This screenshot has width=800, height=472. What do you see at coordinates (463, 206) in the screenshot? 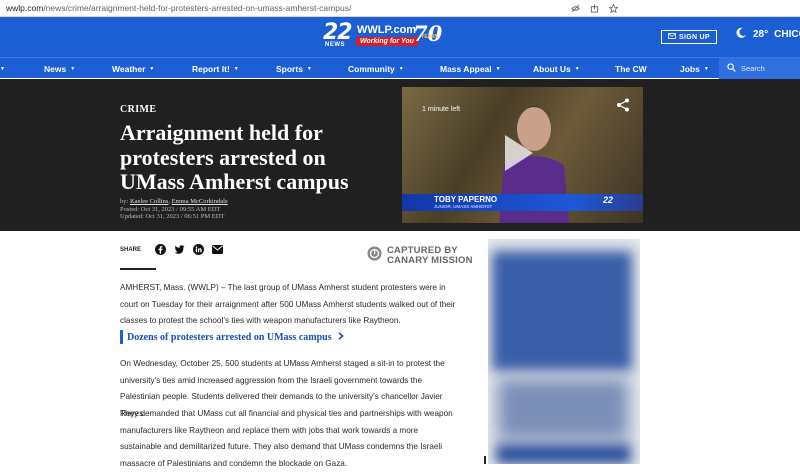
I see `lower-third-sub: JUNIOR, UMASS AMHERST` at bounding box center [463, 206].